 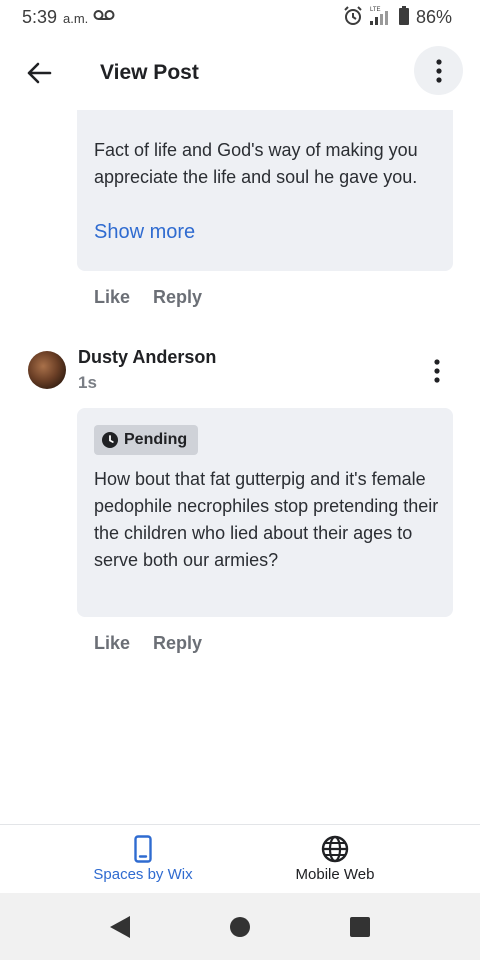 What do you see at coordinates (144, 232) in the screenshot?
I see `show-more-link: Show more` at bounding box center [144, 232].